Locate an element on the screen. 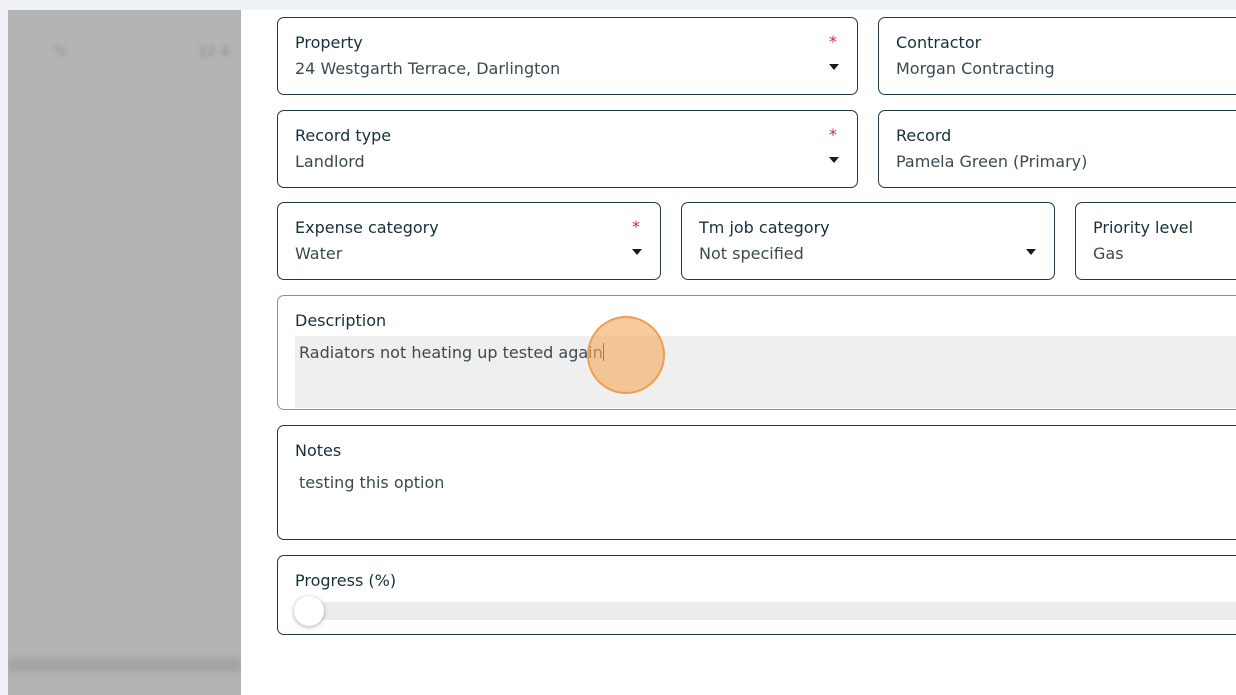 The height and width of the screenshot is (695, 1236). contractor-value: Morgan Contracting is located at coordinates (975, 68).